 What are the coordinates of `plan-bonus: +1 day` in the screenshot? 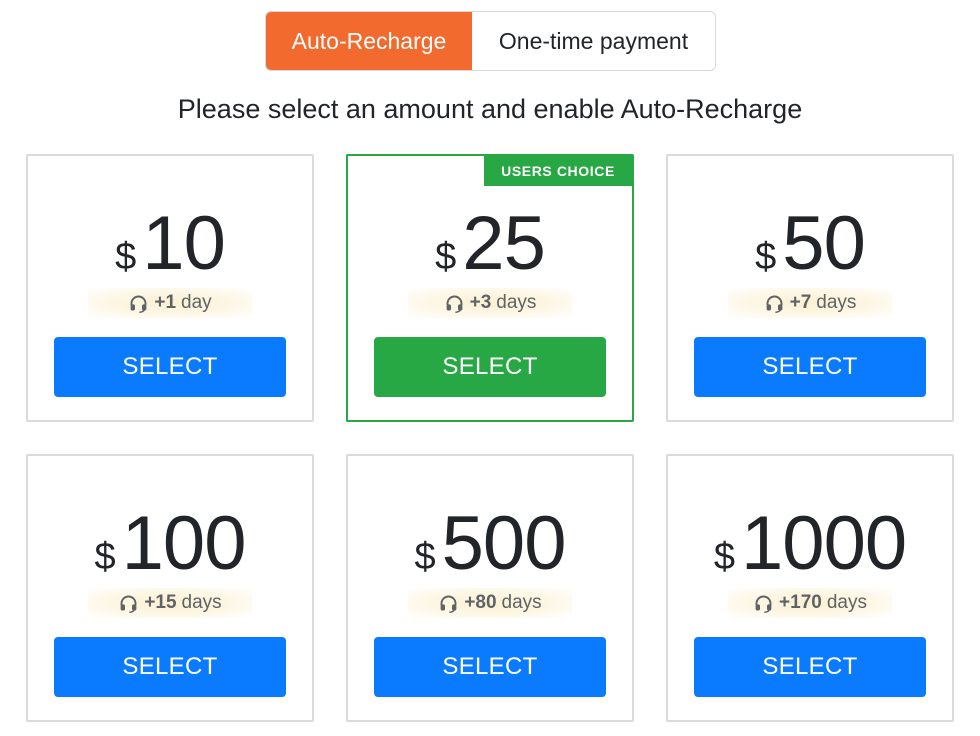 It's located at (170, 303).